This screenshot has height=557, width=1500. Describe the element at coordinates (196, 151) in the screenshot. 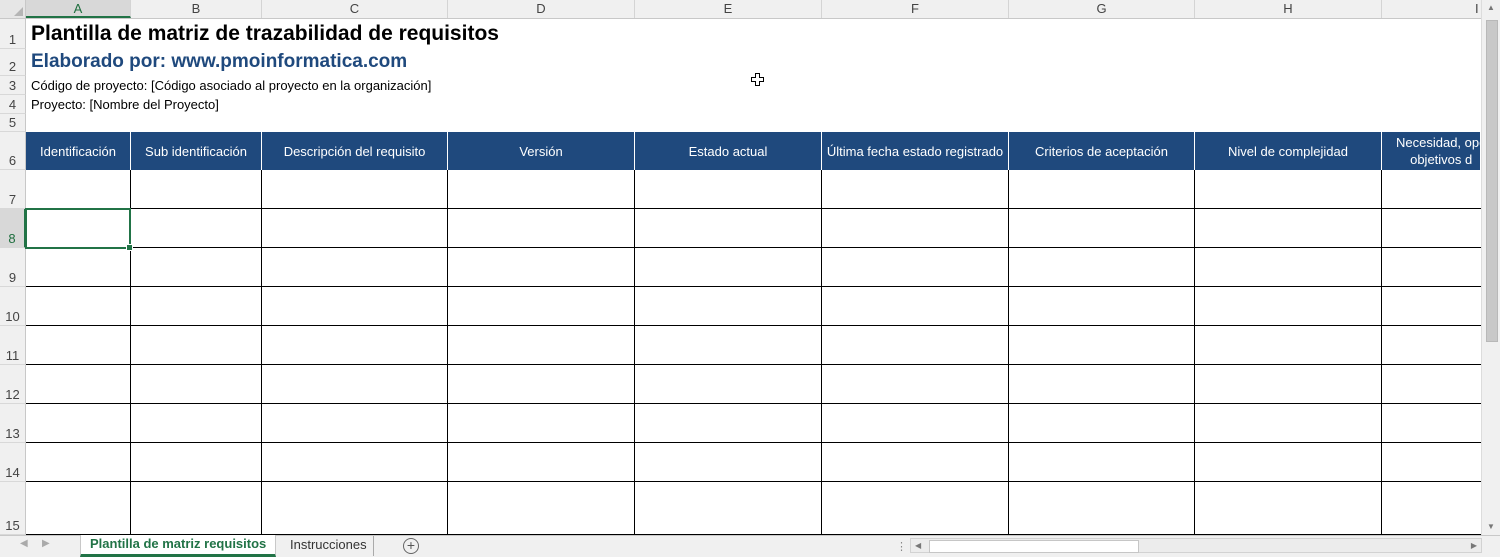

I see `header-sub-identificacion: Sub identificación` at that location.